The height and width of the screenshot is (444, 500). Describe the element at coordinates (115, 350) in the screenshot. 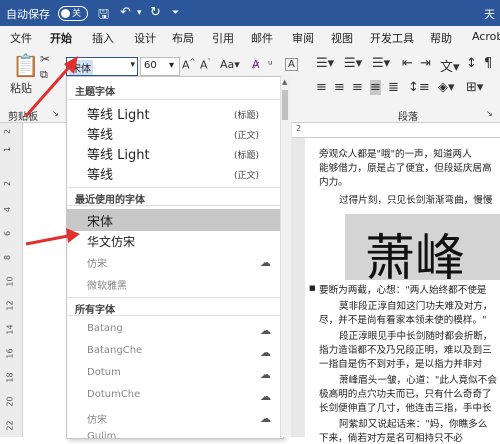

I see `font-option-name: BatangChe` at that location.